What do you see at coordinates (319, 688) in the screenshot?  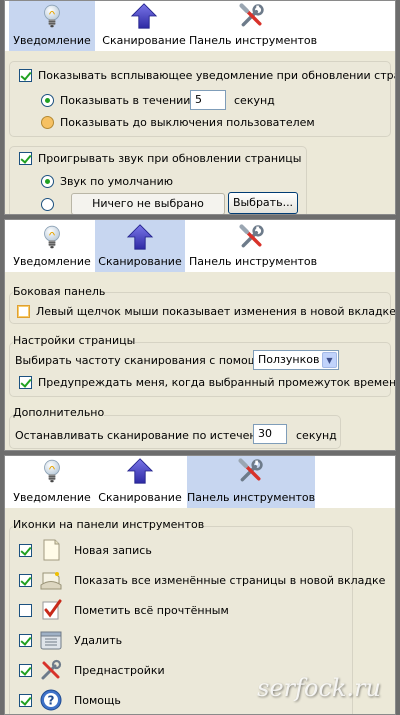 I see `site-watermark: serfock.ru` at bounding box center [319, 688].